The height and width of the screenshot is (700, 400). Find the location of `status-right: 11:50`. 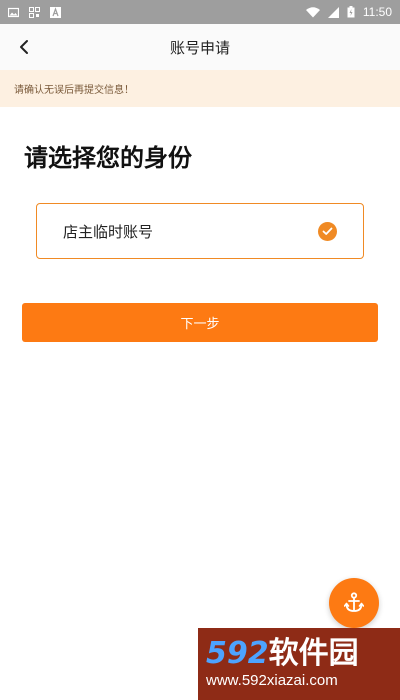

status-right: 11:50 is located at coordinates (348, 12).